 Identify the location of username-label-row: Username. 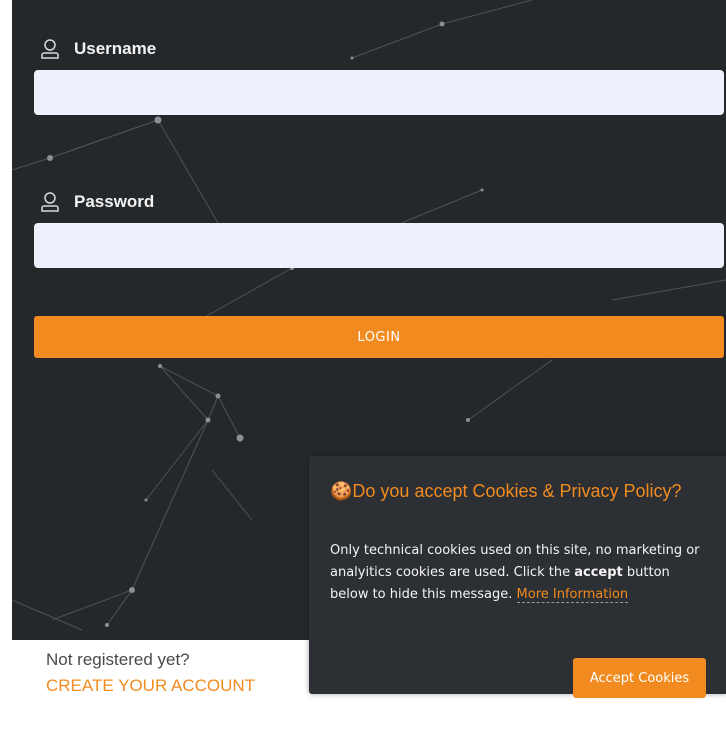
(98, 49).